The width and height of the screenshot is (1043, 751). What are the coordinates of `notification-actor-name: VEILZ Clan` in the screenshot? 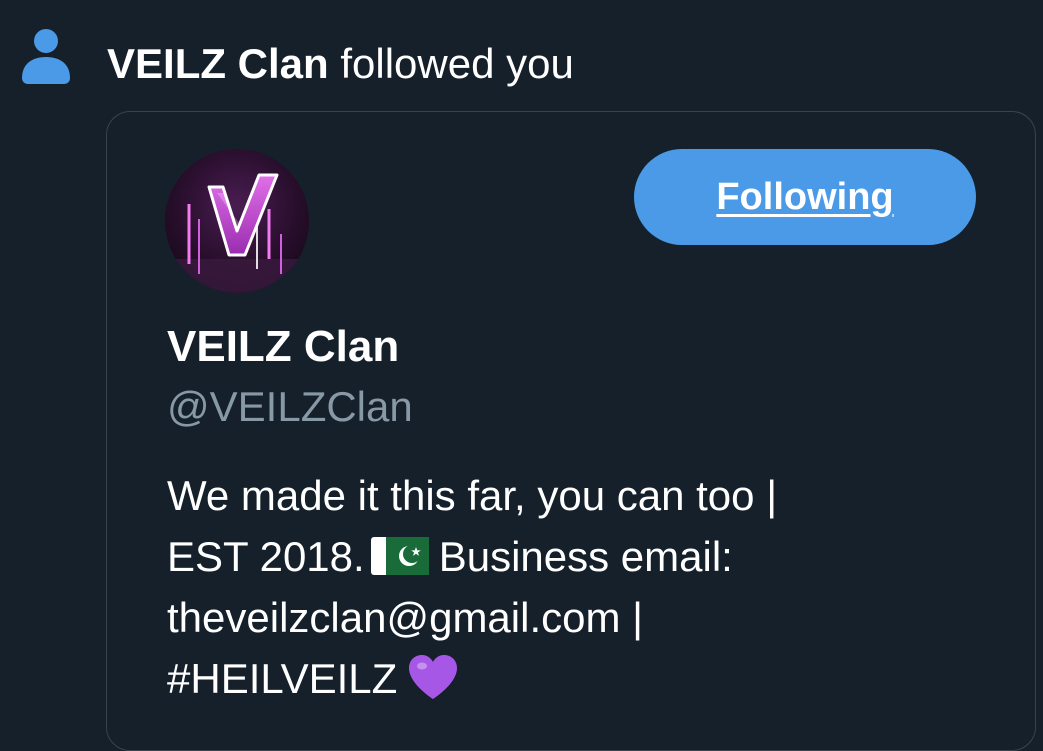 It's located at (218, 63).